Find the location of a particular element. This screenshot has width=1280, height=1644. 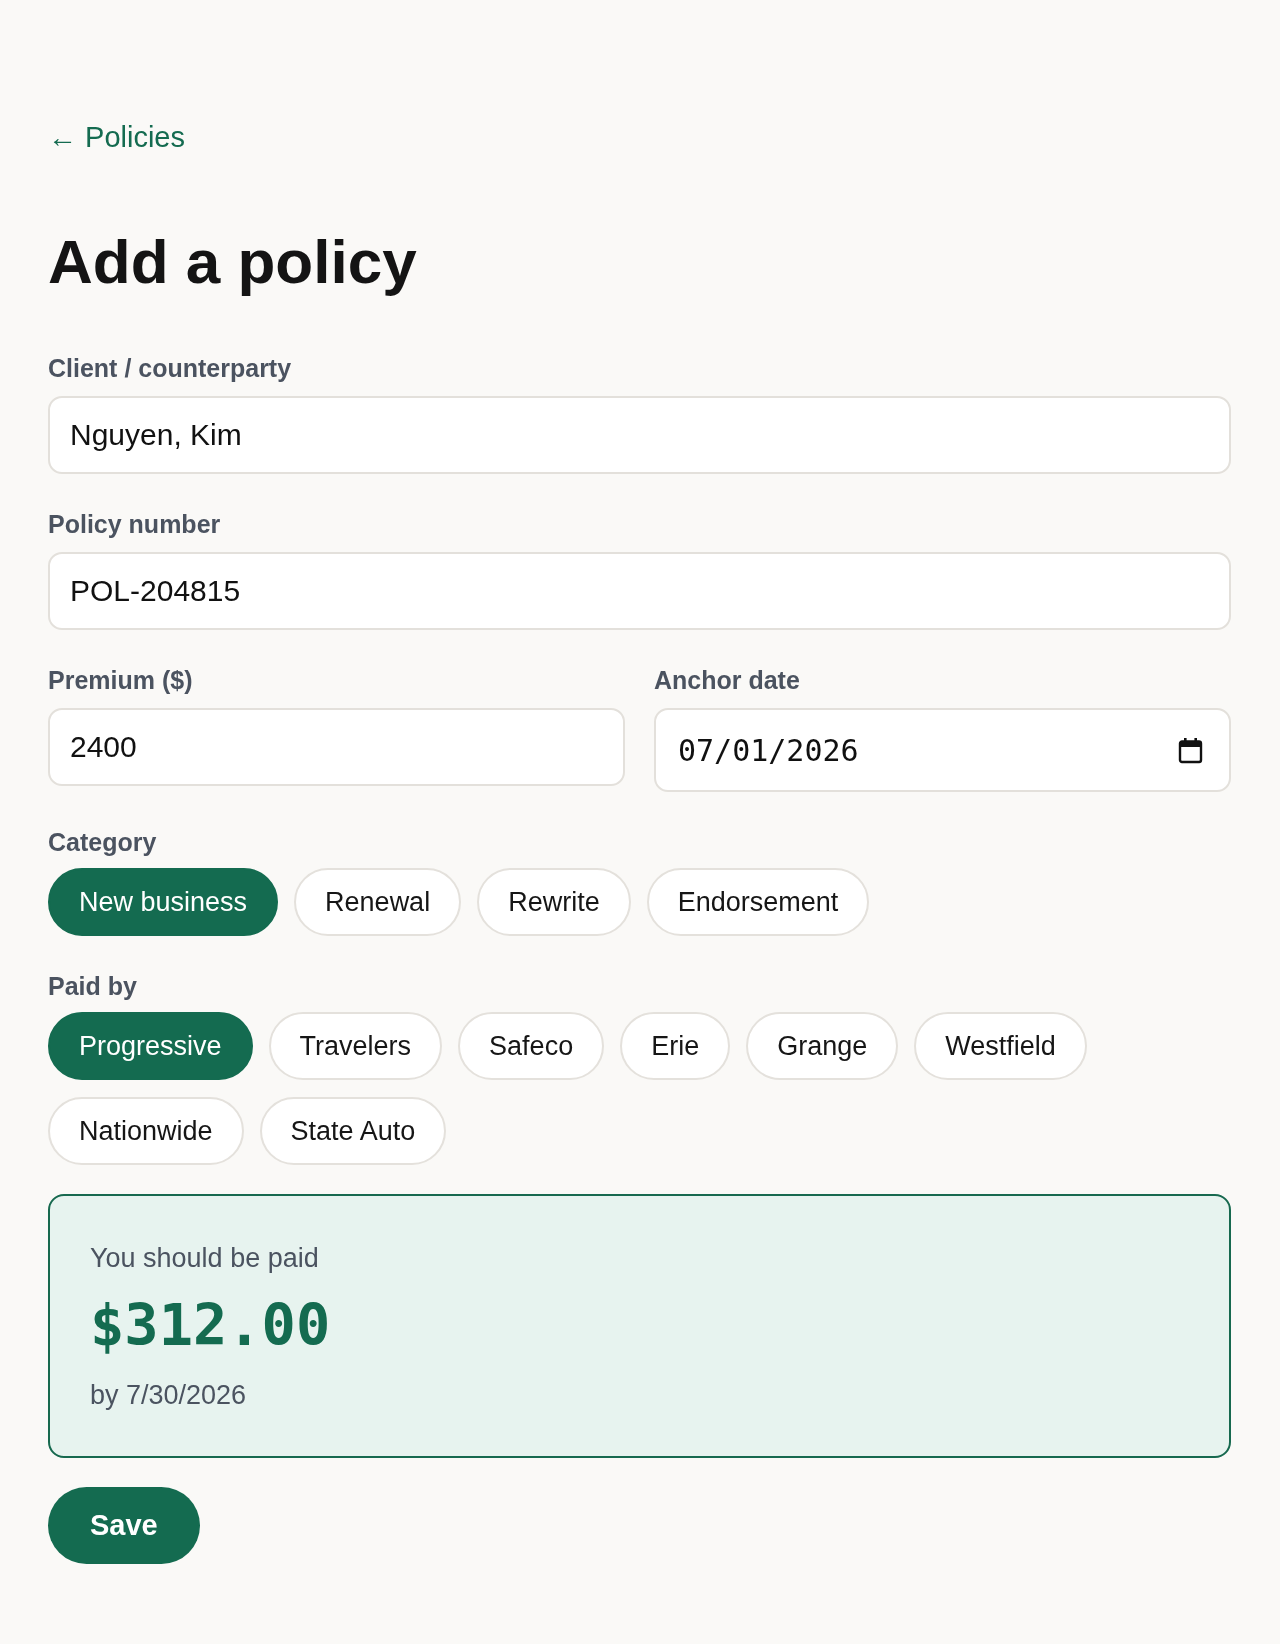

option-chip: Travelers is located at coordinates (355, 1046).